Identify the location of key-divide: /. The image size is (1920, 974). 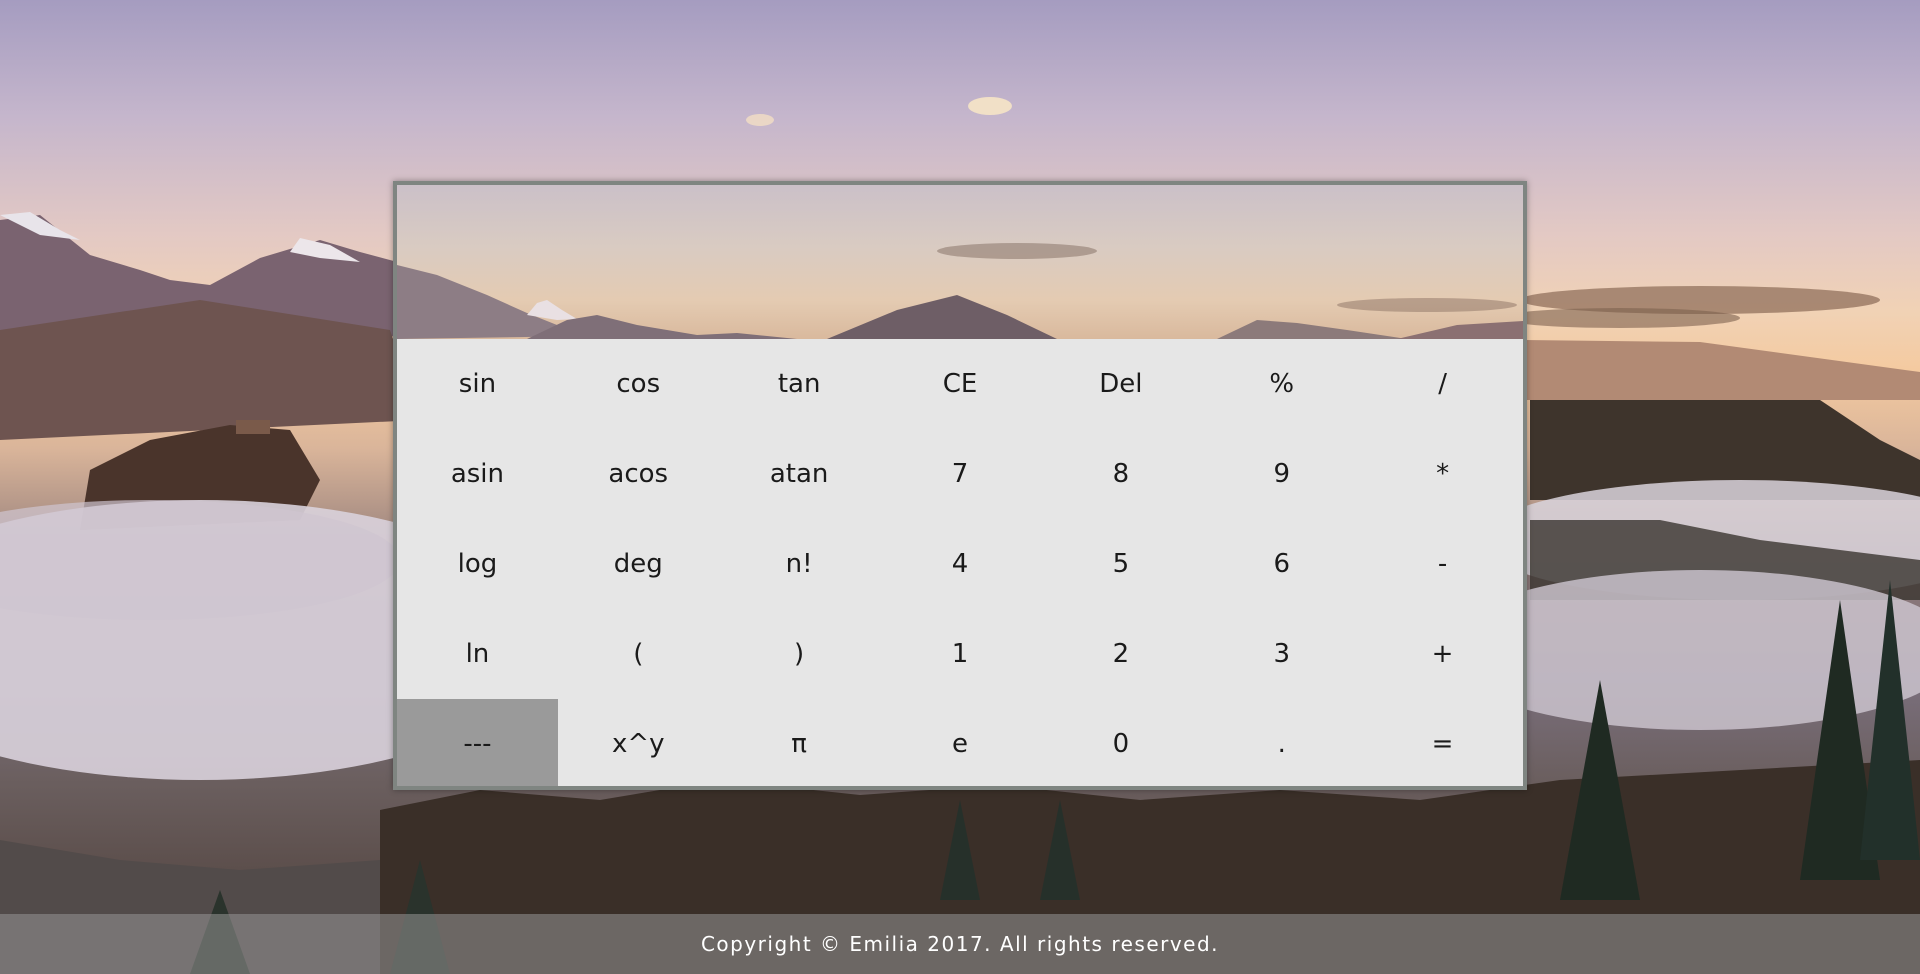
(1442, 384).